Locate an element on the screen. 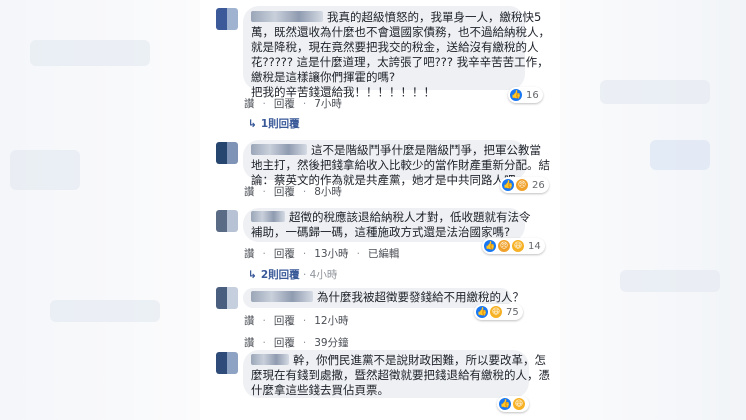  reaction-summary: 👍 😆 is located at coordinates (513, 404).